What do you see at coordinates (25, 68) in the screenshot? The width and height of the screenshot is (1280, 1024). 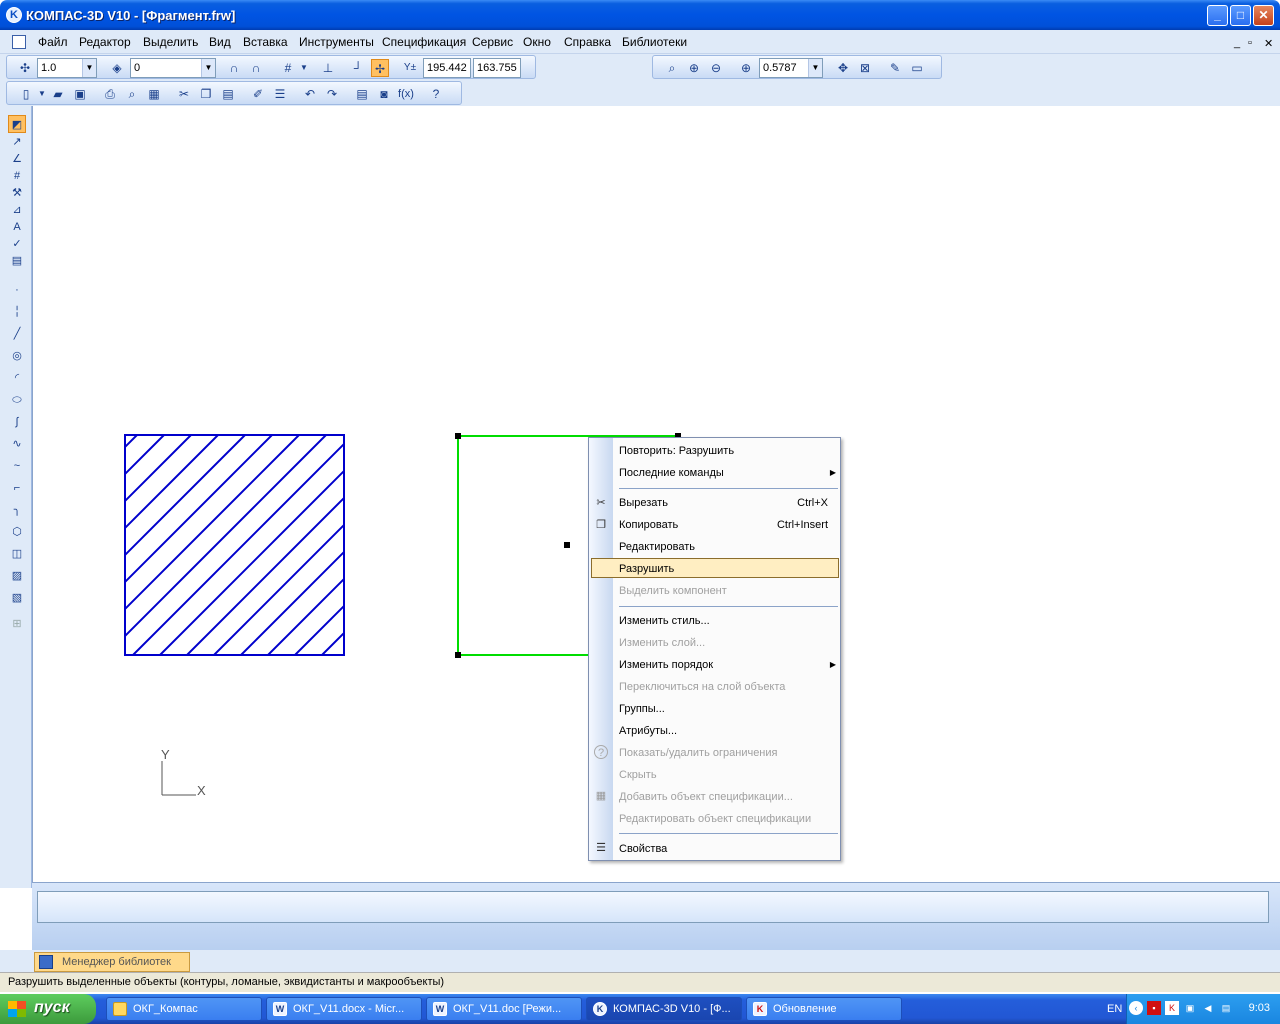 I see `snap-step-icon: ✣` at bounding box center [25, 68].